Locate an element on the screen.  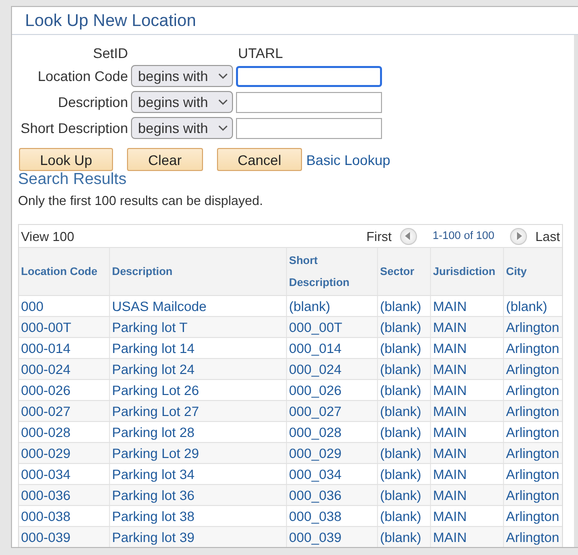
field-label: Description is located at coordinates (92, 102).